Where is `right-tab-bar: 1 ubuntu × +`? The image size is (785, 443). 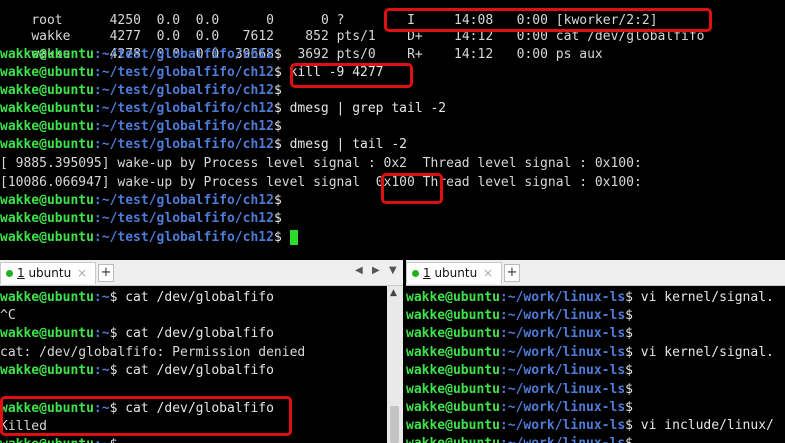 right-tab-bar: 1 ubuntu × + is located at coordinates (595, 273).